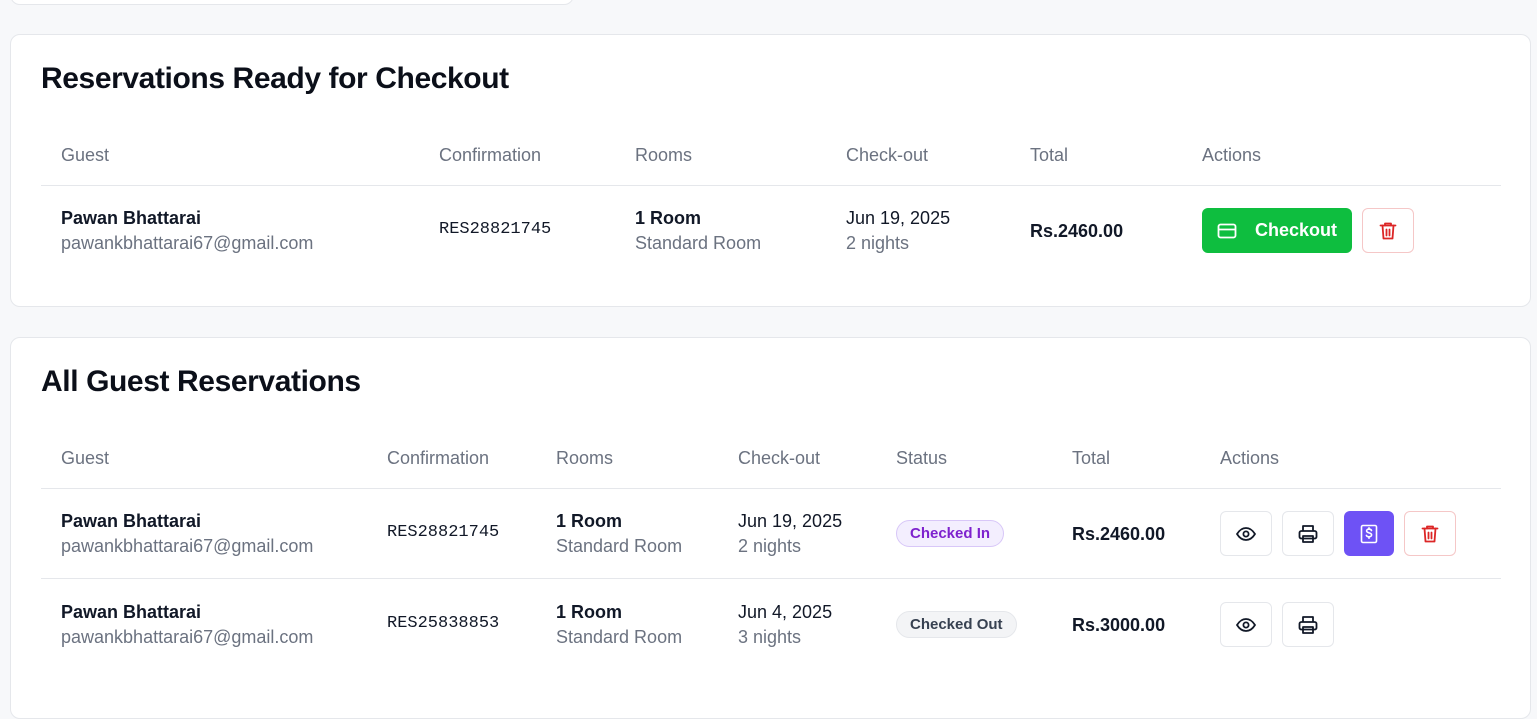 This screenshot has height=719, width=1537. What do you see at coordinates (275, 78) in the screenshot?
I see `checkout-section-title: Reservations Ready for Checkout` at bounding box center [275, 78].